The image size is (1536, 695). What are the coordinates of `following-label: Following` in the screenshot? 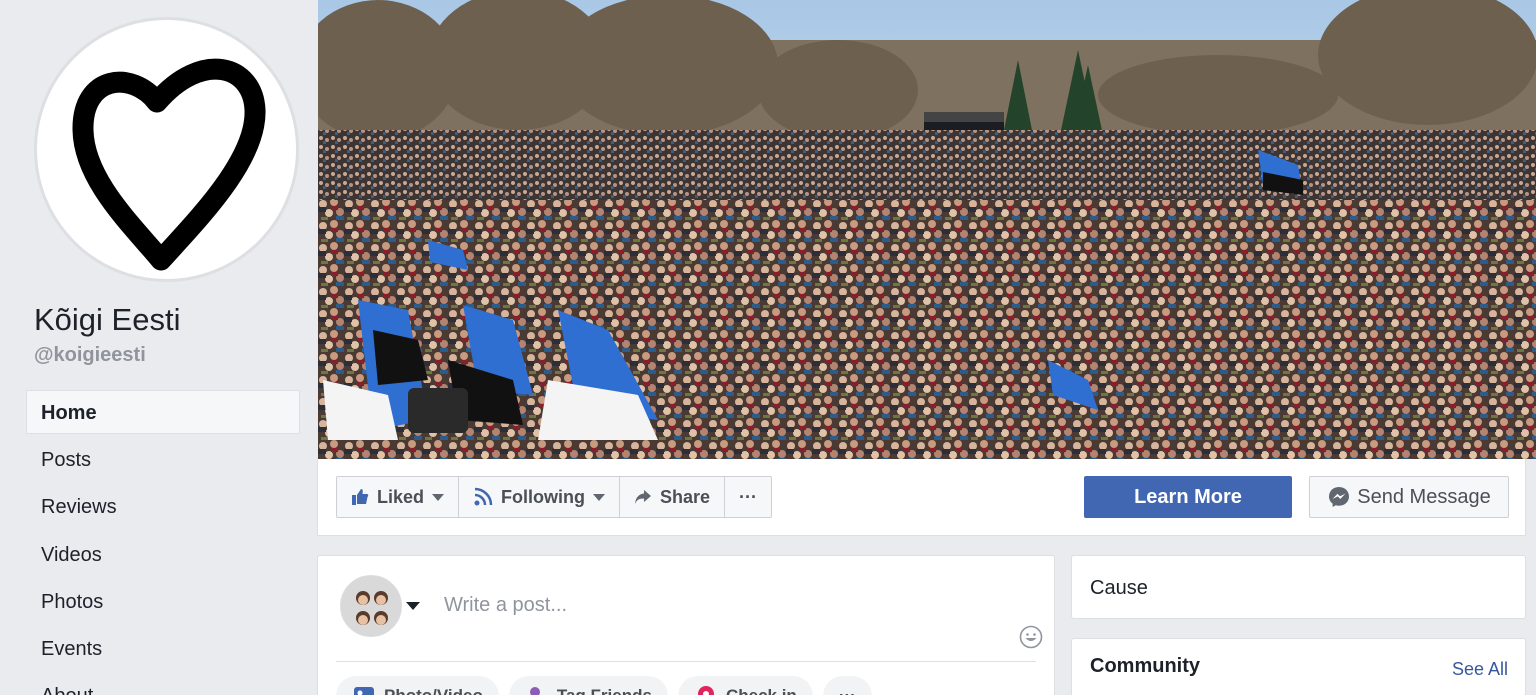 It's located at (543, 496).